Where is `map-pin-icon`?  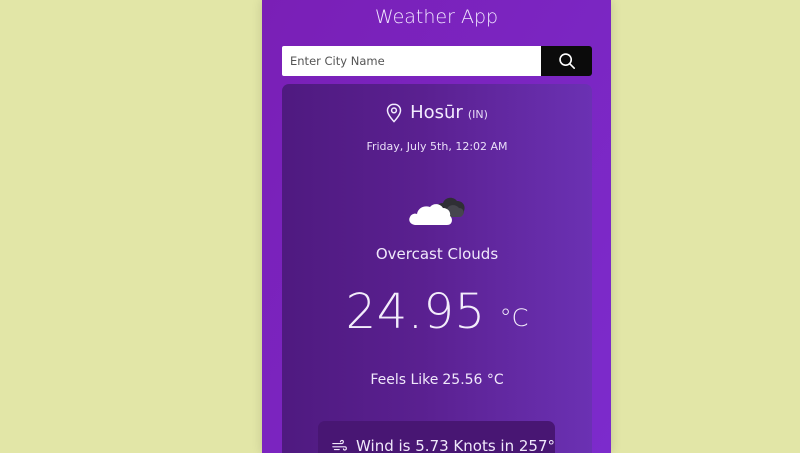 map-pin-icon is located at coordinates (394, 112).